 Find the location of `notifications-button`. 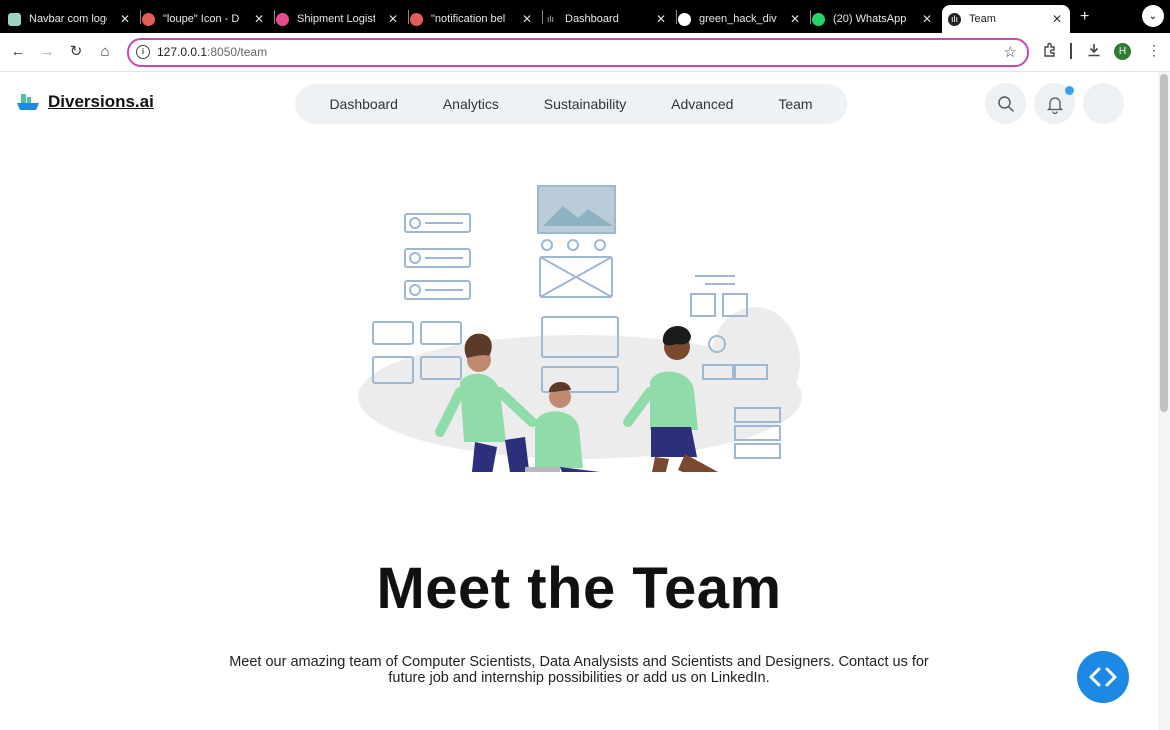

notifications-button is located at coordinates (1054, 103).